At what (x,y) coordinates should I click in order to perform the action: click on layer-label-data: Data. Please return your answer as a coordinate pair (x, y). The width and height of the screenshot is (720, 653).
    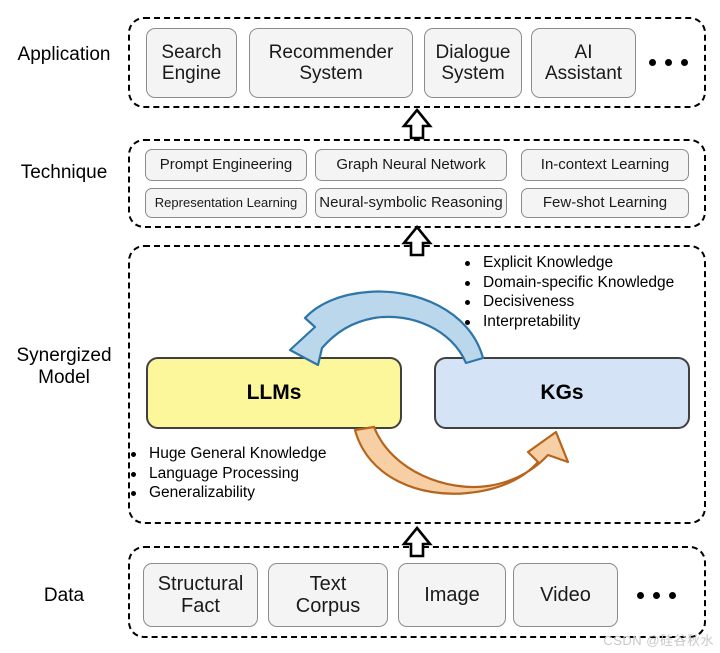
    Looking at the image, I should click on (64, 595).